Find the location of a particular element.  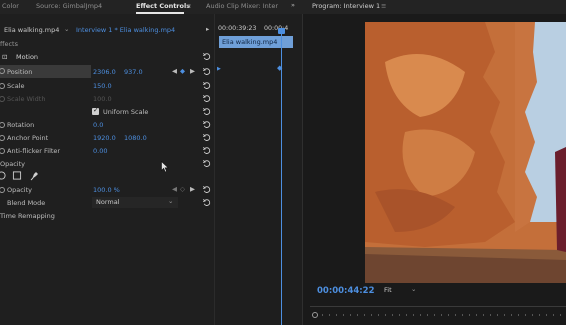

playhead-line is located at coordinates (281, 176).